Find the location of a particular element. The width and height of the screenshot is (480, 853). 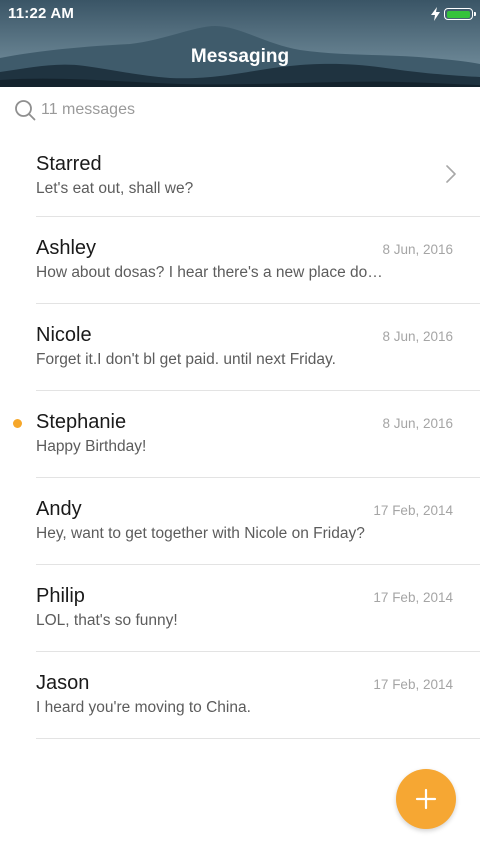

app-header: 11:22 AM Messaging is located at coordinates (240, 43).